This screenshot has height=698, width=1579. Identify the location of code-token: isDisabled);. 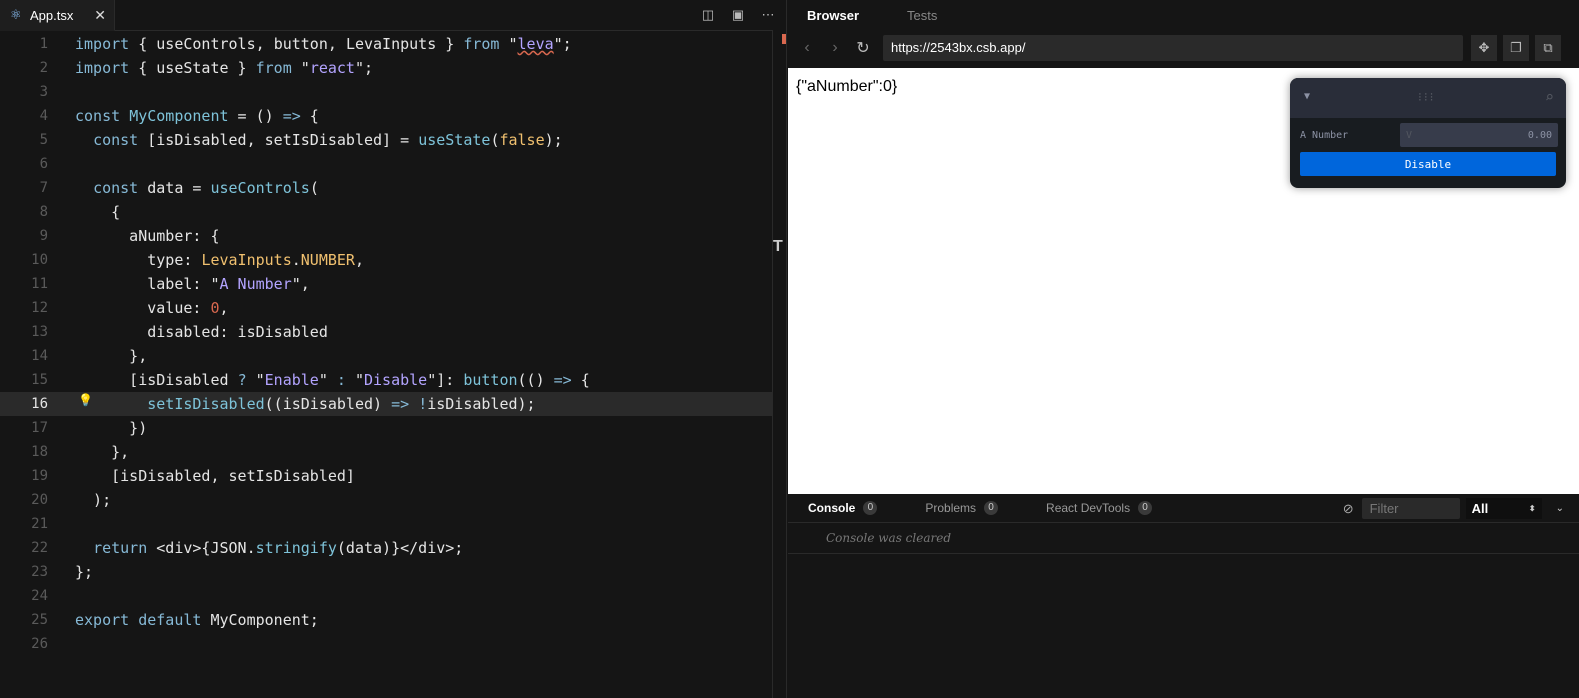
(481, 404).